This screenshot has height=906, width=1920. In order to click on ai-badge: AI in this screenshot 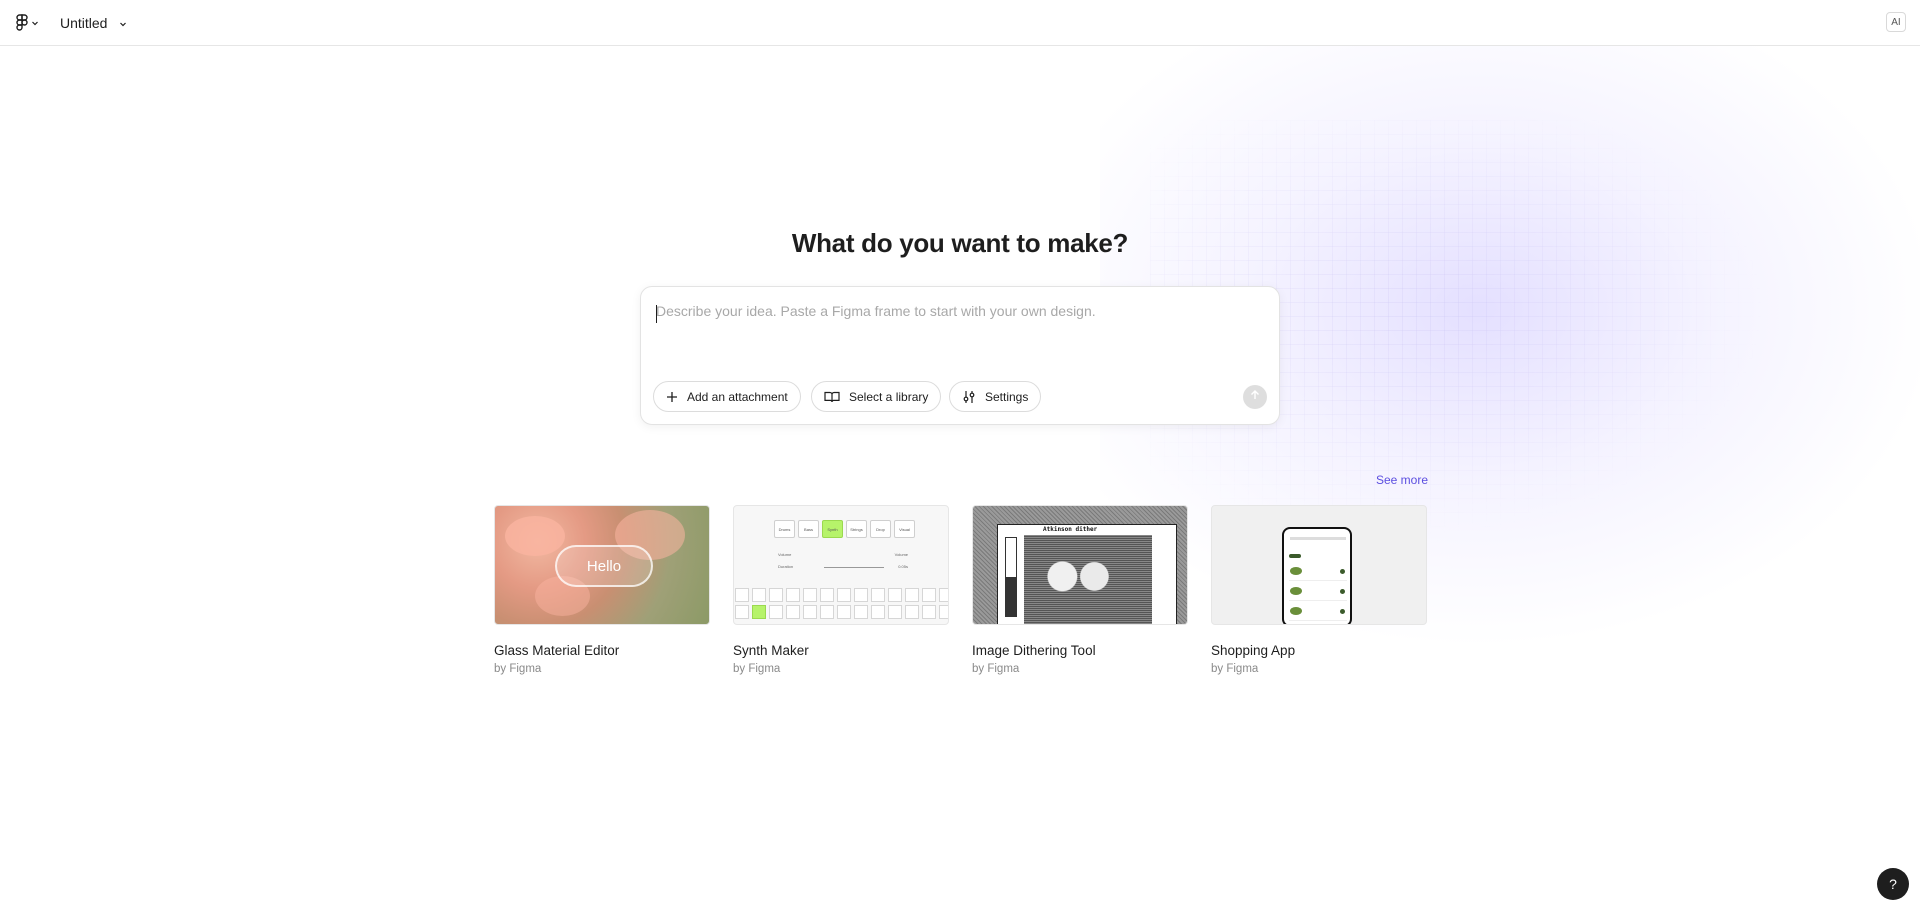, I will do `click(1896, 22)`.